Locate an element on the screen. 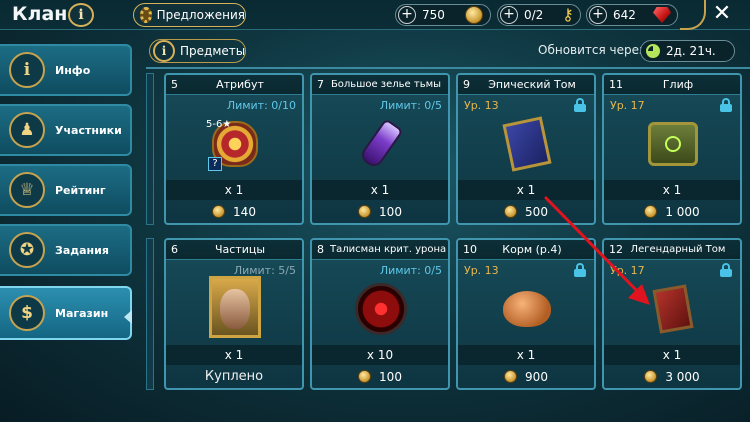 This screenshot has width=750, height=422. page-title: Клан is located at coordinates (40, 14).